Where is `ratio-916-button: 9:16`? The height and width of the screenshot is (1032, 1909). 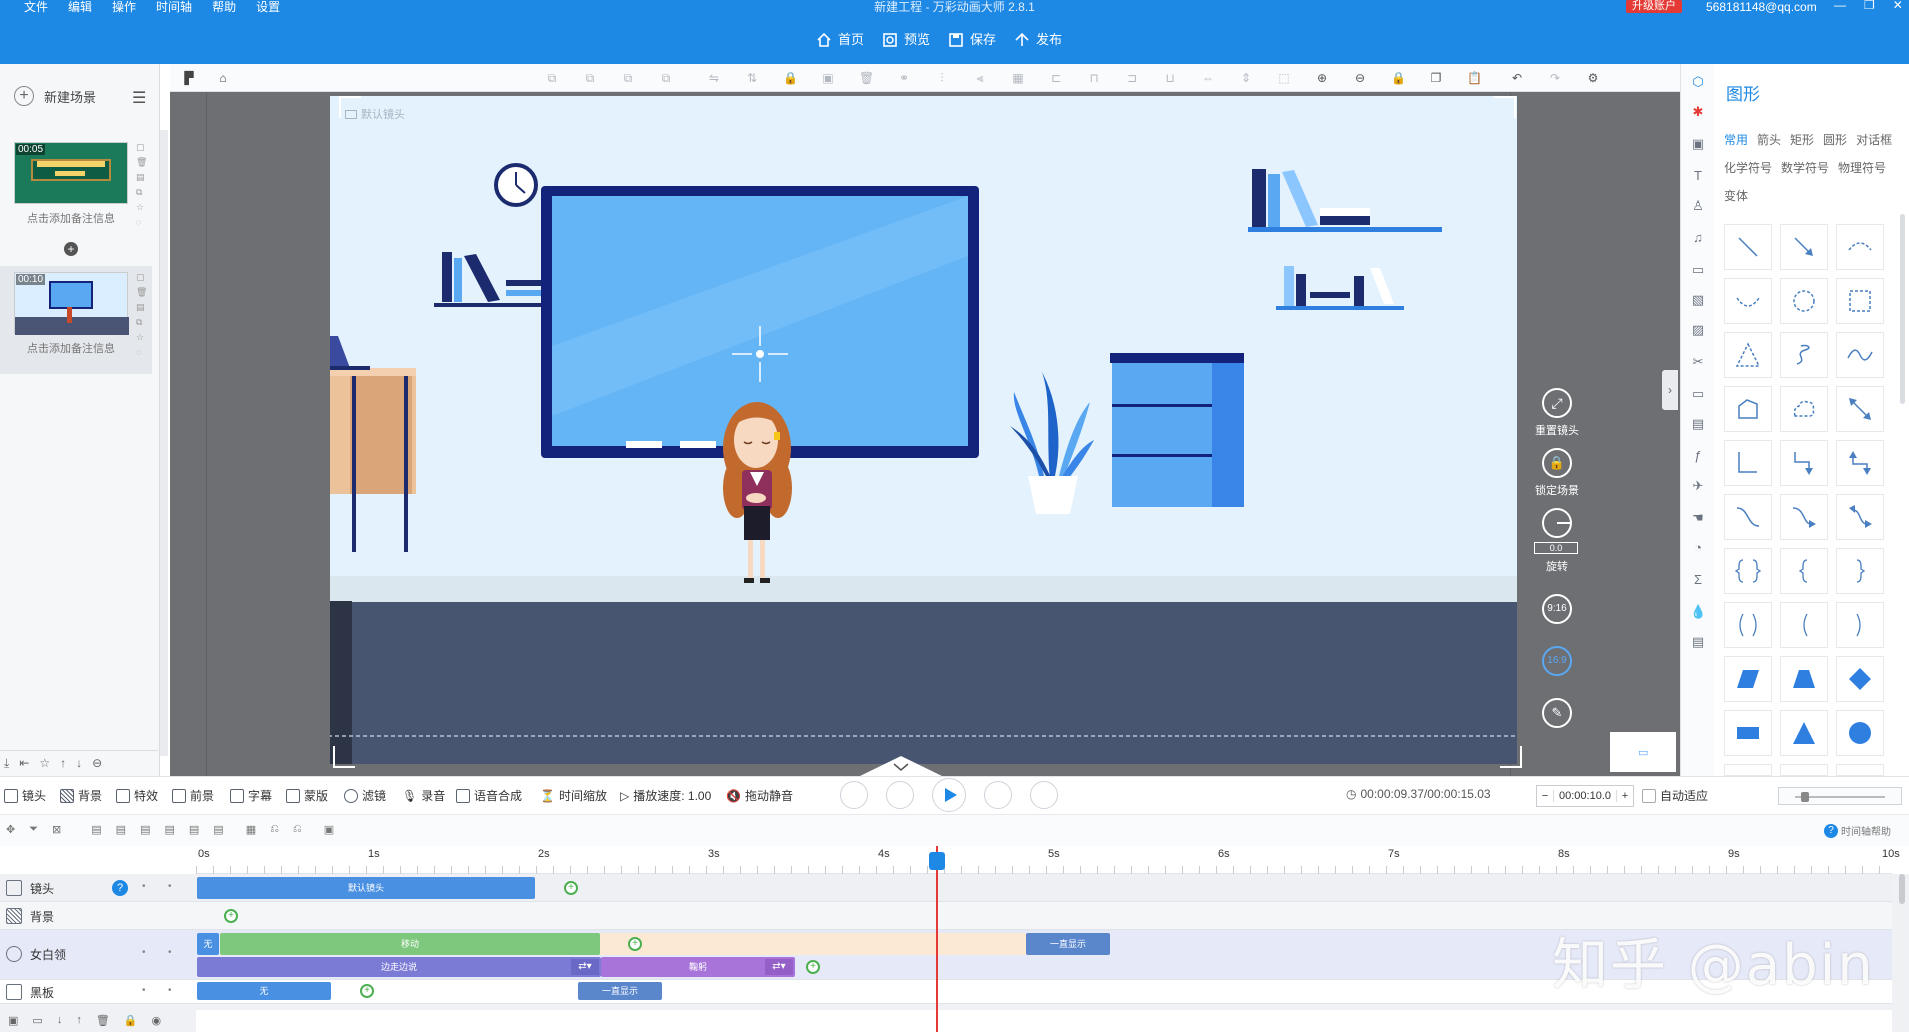
ratio-916-button: 9:16 is located at coordinates (1557, 609).